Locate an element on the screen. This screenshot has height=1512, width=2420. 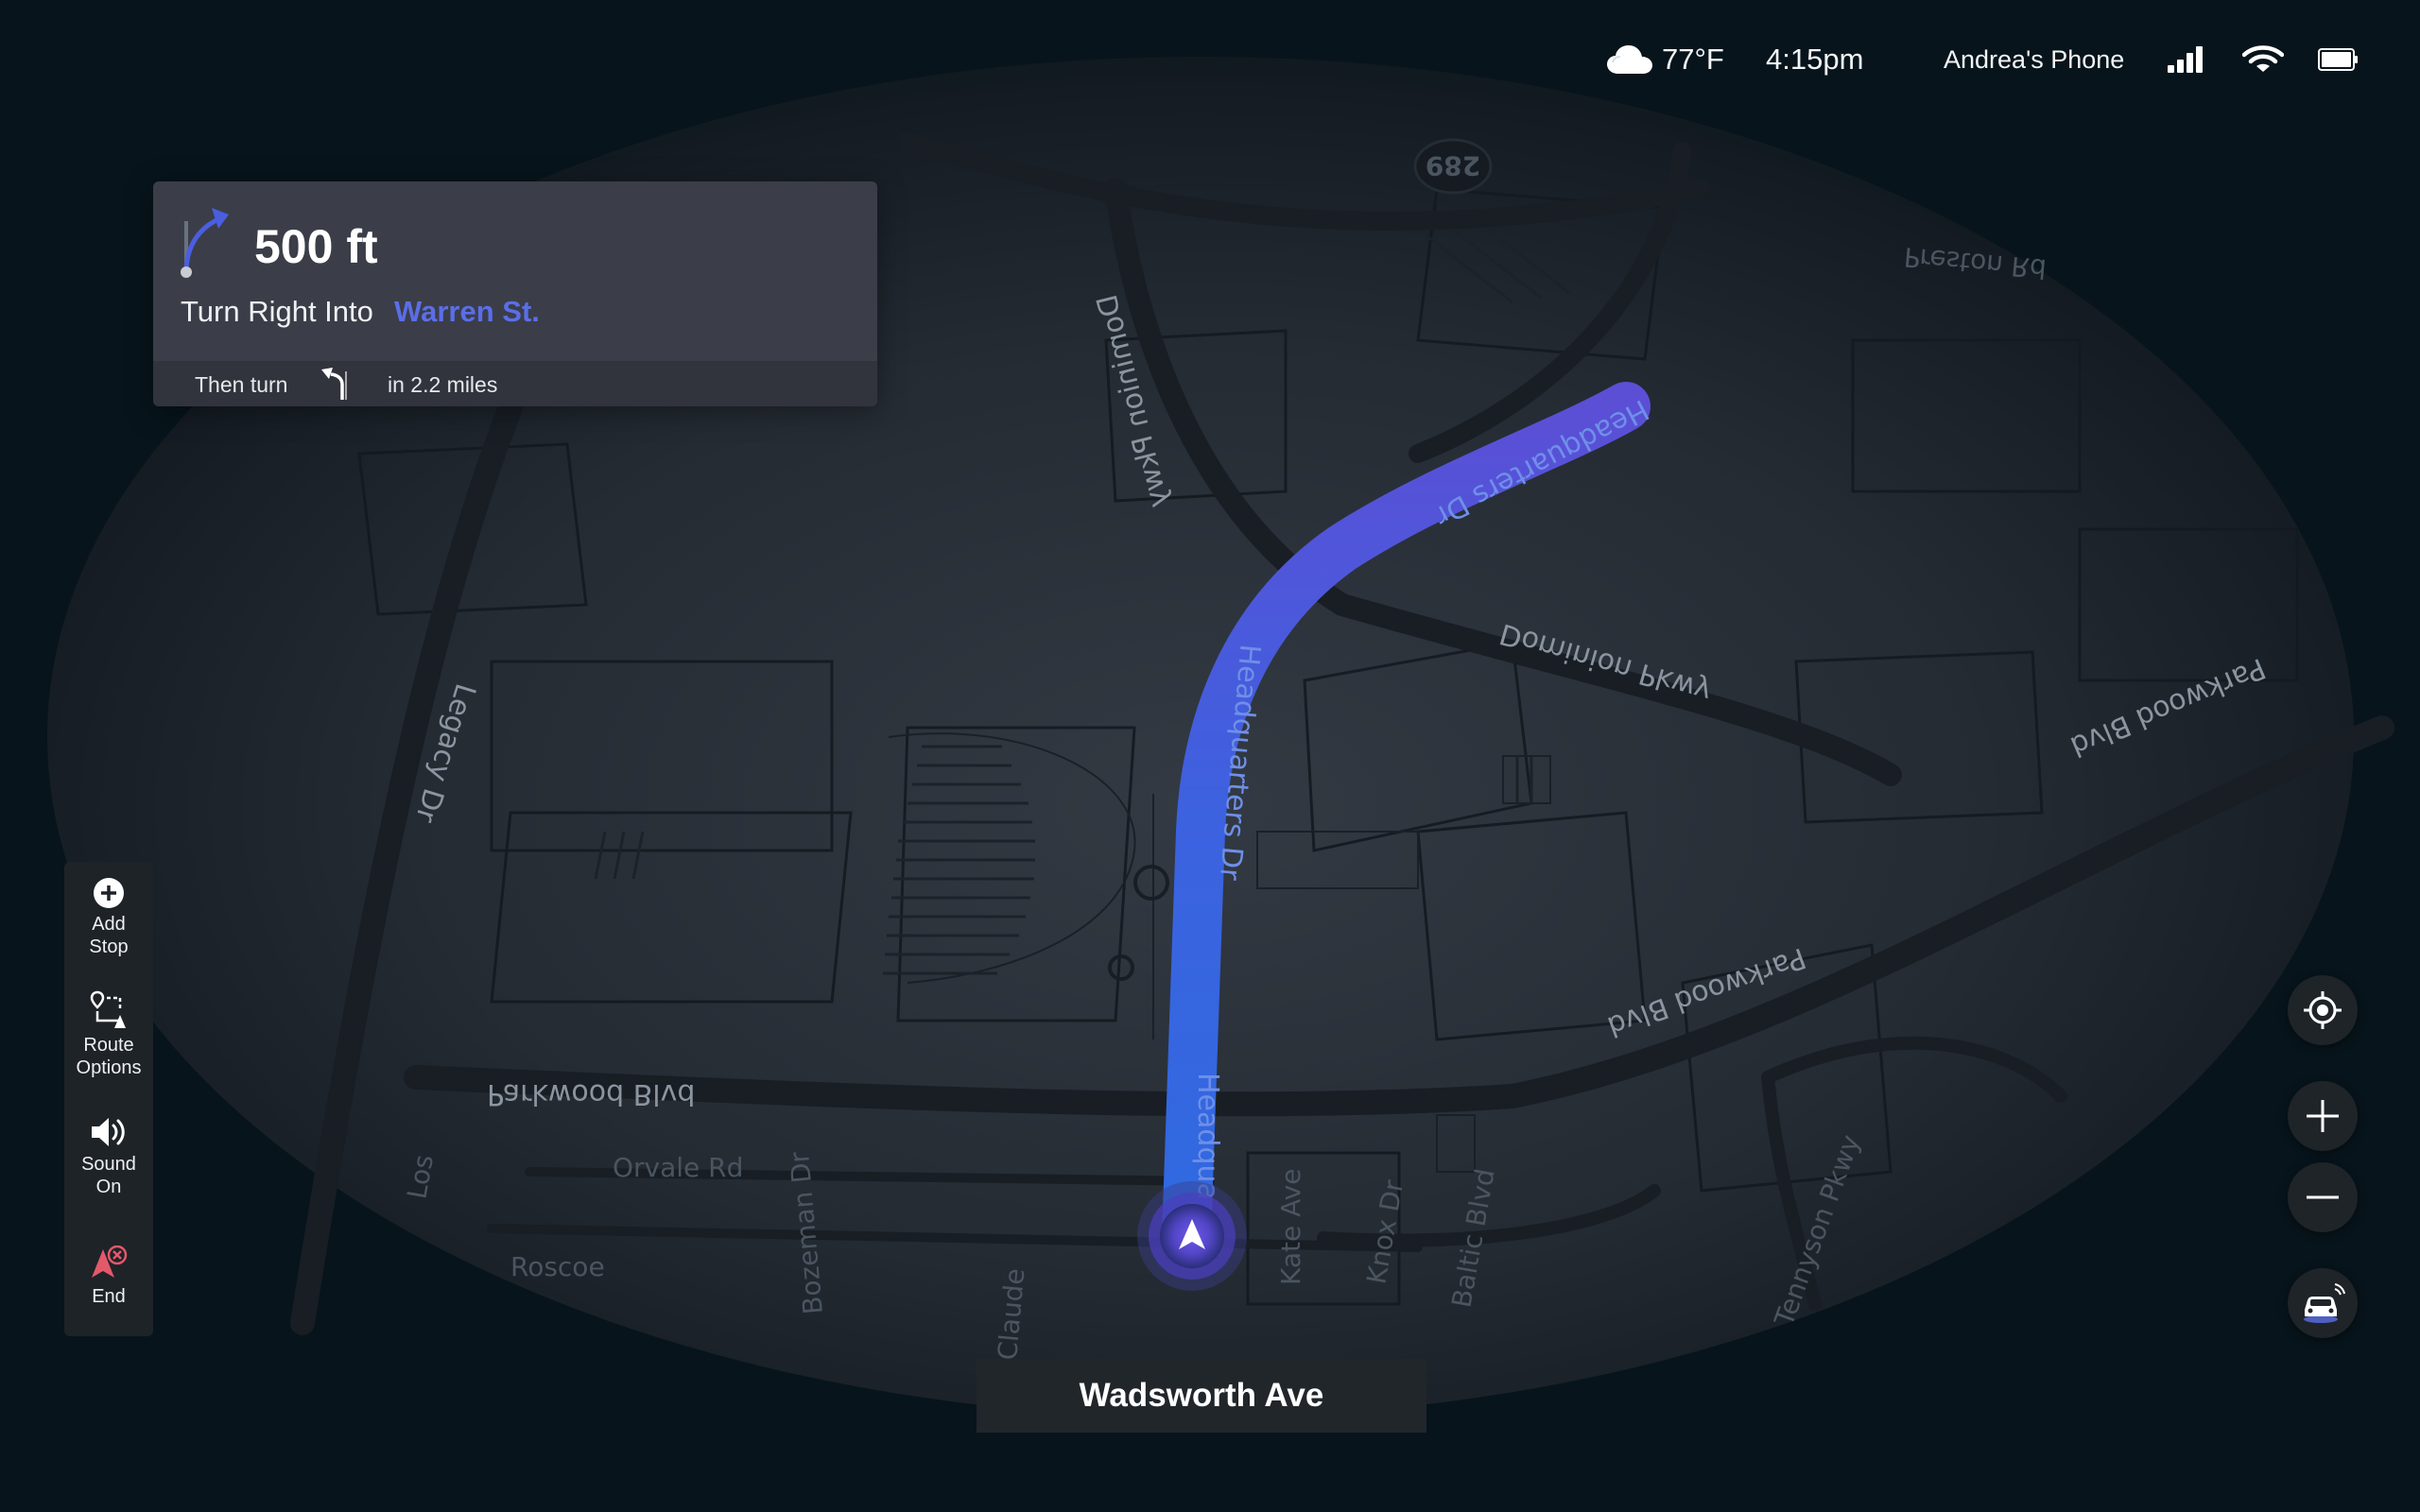
add-stop-button: Add Stop is located at coordinates (108, 917).